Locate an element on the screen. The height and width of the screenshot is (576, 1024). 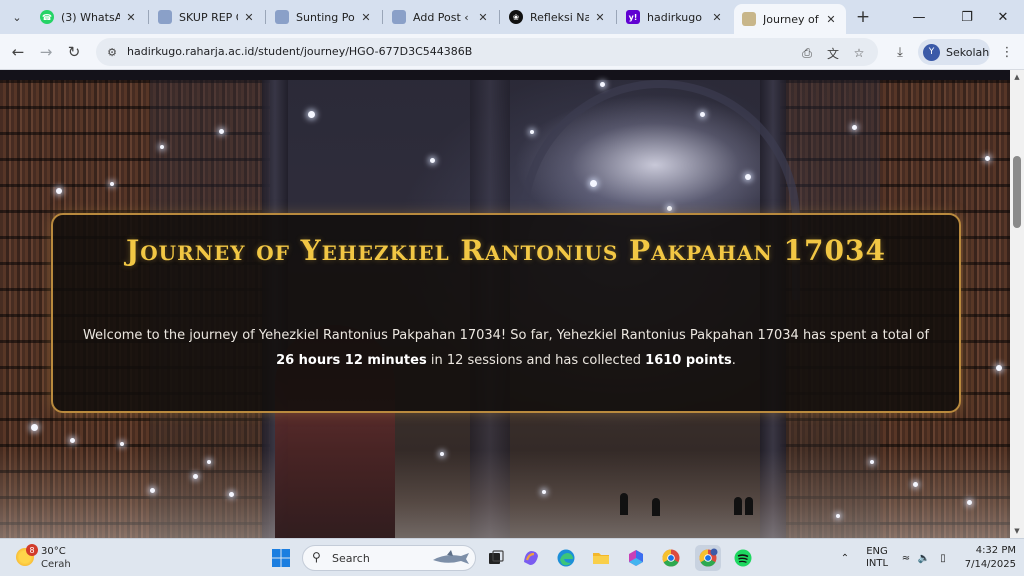
scroll-down-icon: ▼ is located at coordinates (1017, 531).